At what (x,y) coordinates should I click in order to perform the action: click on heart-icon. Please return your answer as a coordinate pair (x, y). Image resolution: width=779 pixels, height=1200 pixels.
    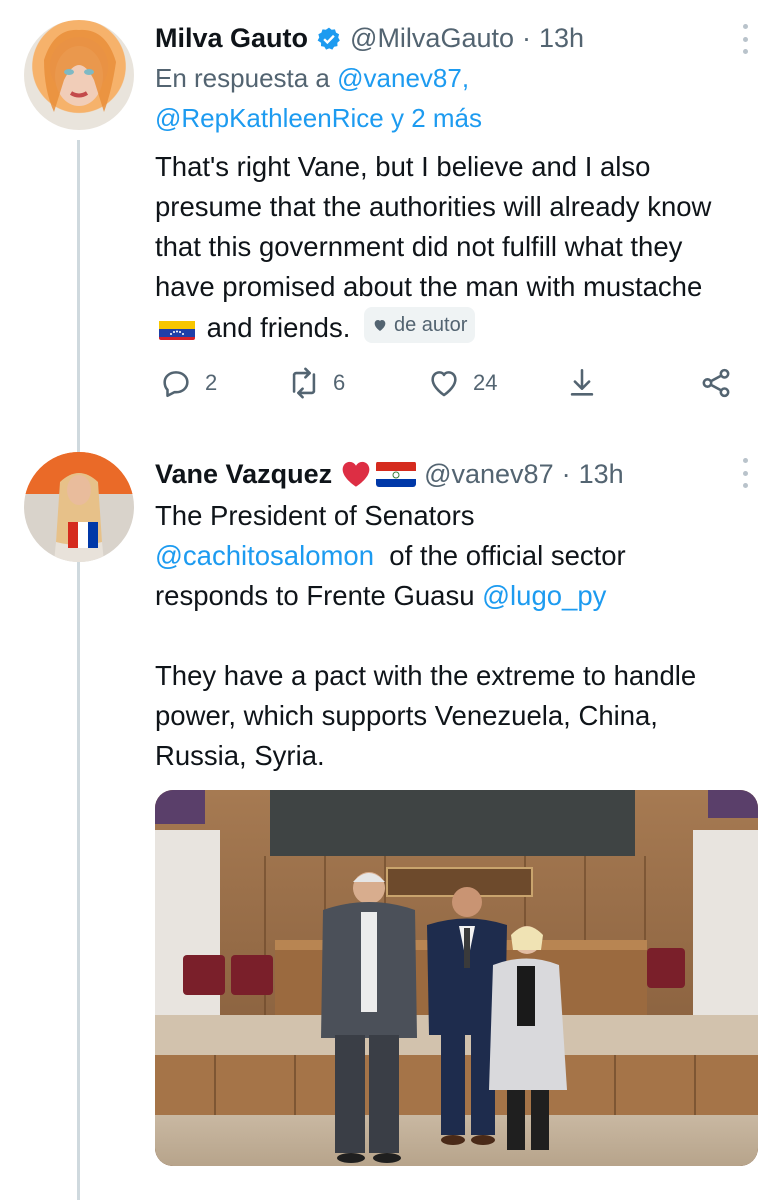
    Looking at the image, I should click on (380, 325).